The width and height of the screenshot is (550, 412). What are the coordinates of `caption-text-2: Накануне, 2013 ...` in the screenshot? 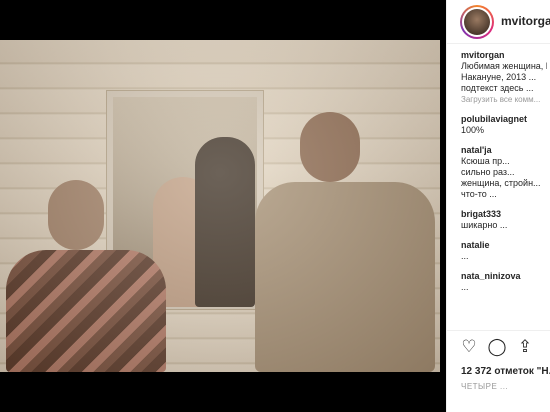 It's located at (499, 77).